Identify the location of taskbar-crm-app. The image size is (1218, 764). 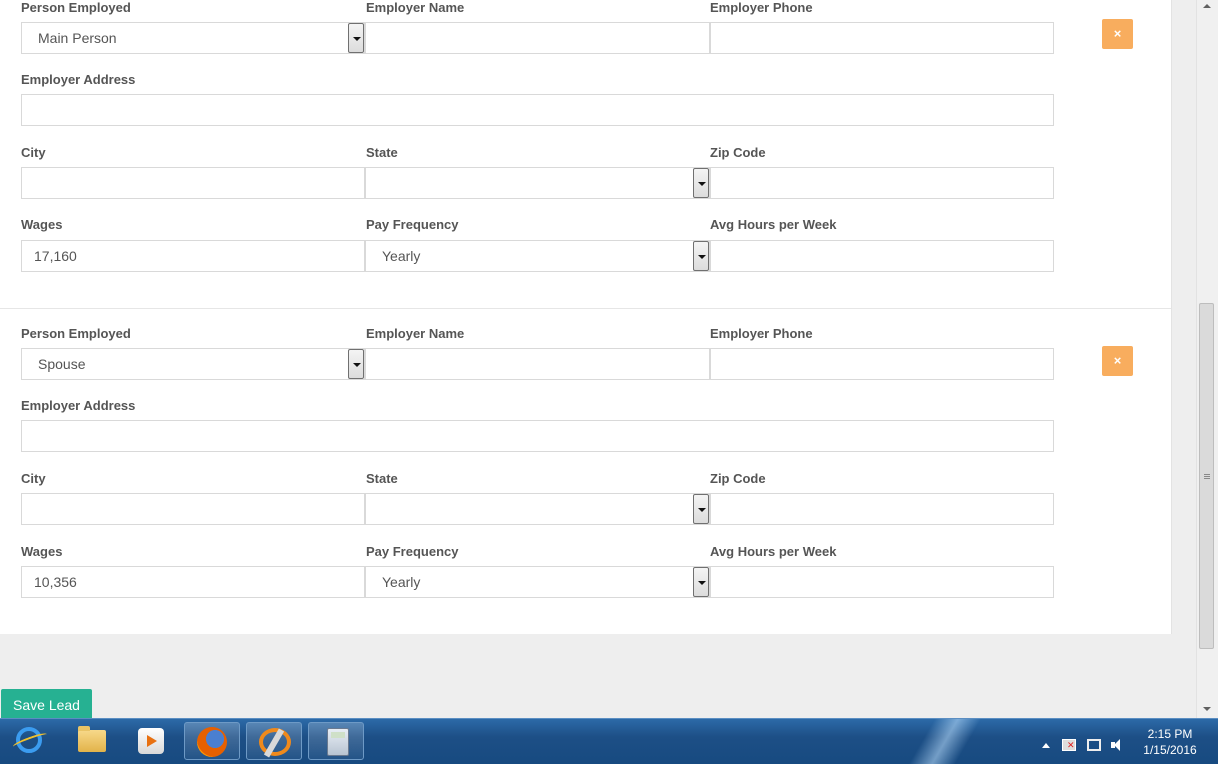
(274, 741).